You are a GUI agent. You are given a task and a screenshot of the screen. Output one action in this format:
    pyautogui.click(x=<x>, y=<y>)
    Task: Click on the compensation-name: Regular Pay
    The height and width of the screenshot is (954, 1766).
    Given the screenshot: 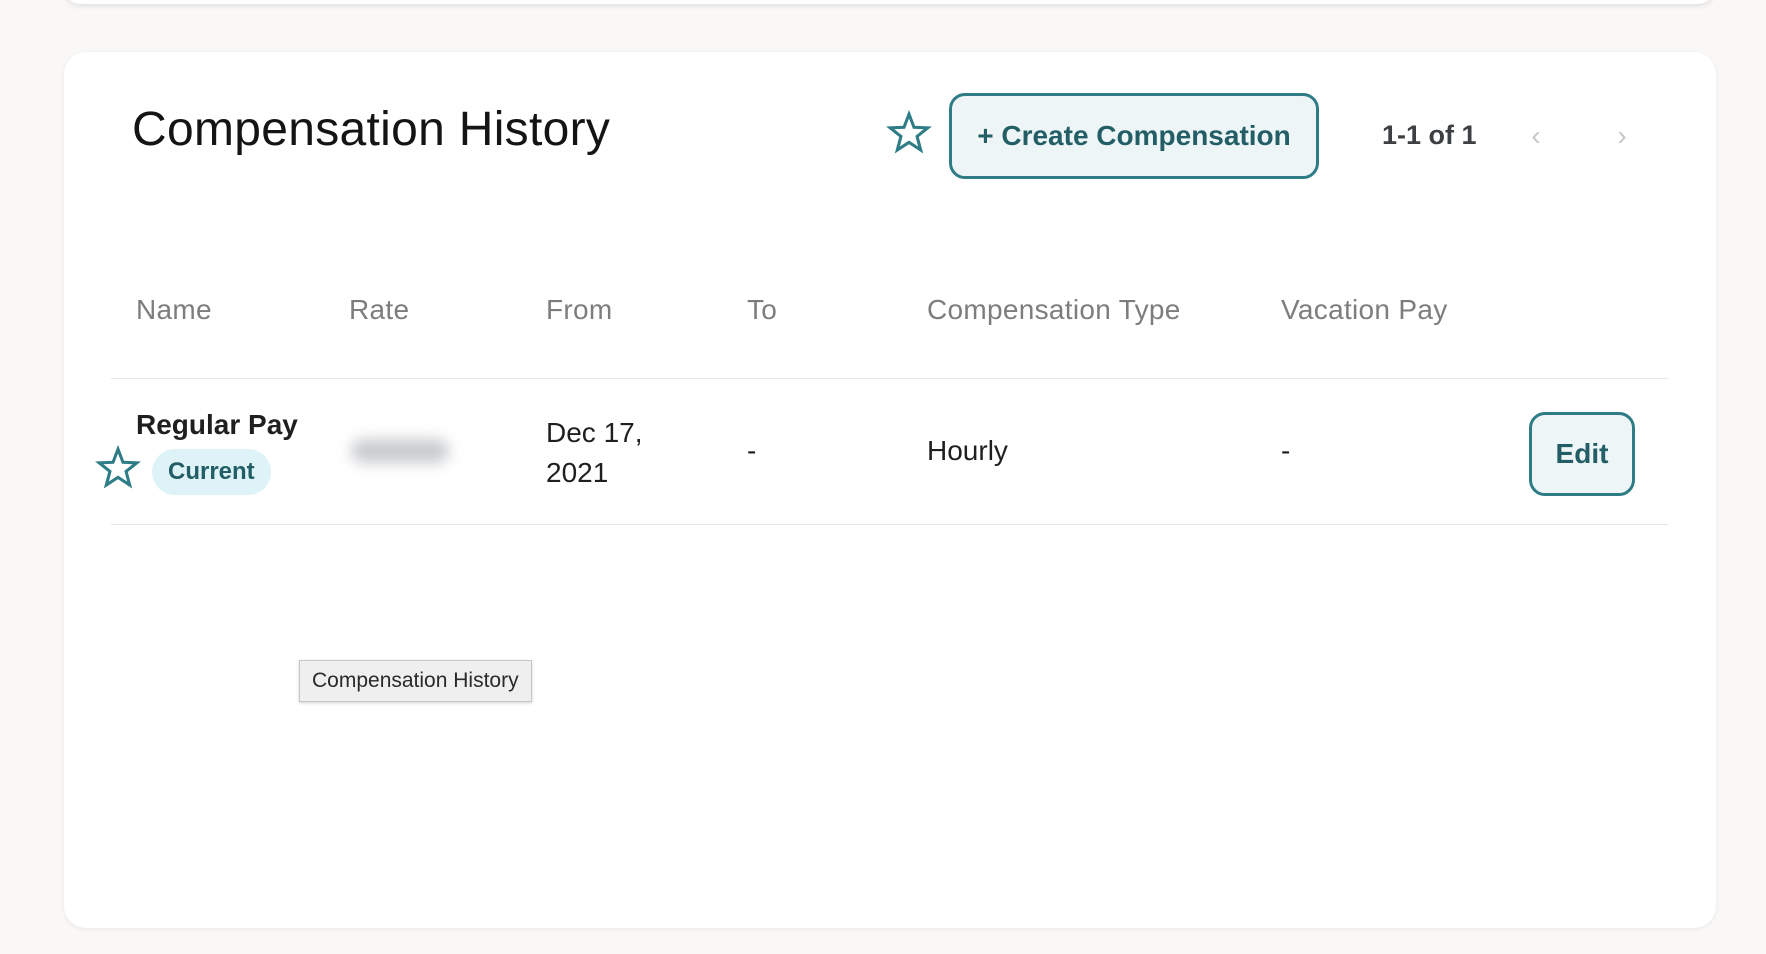 What is the action you would take?
    pyautogui.click(x=217, y=424)
    